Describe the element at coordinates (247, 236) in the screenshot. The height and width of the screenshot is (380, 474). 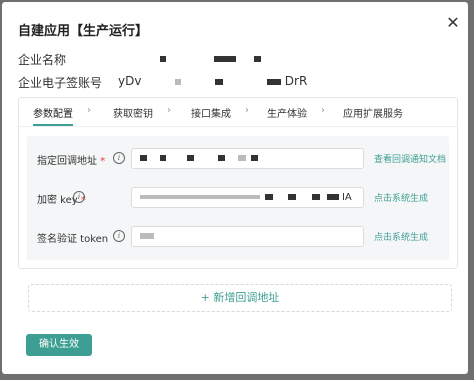
I see `signature-token-input` at that location.